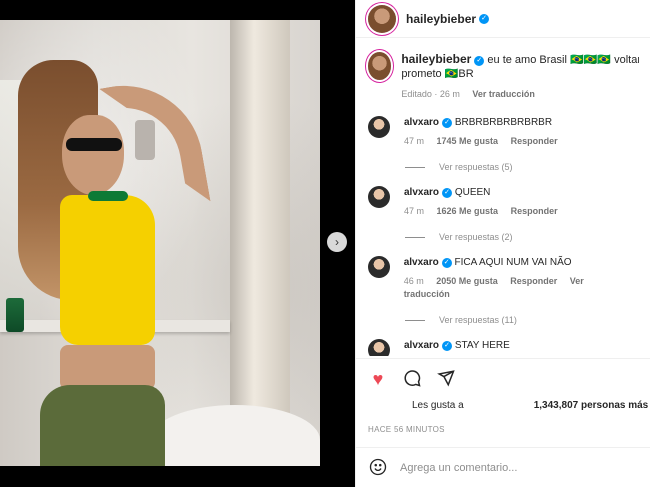  What do you see at coordinates (406, 429) in the screenshot?
I see `post-time: HACE 56 MINUTOS` at bounding box center [406, 429].